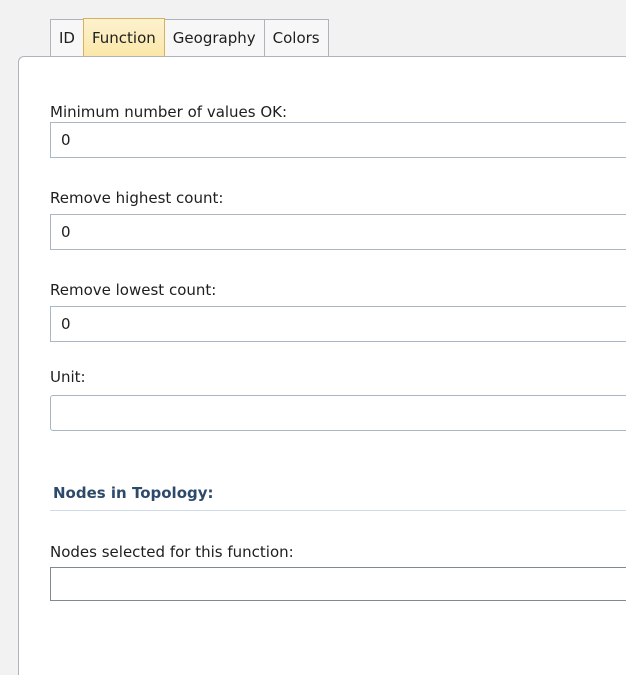  What do you see at coordinates (338, 510) in the screenshot?
I see `section-divider` at bounding box center [338, 510].